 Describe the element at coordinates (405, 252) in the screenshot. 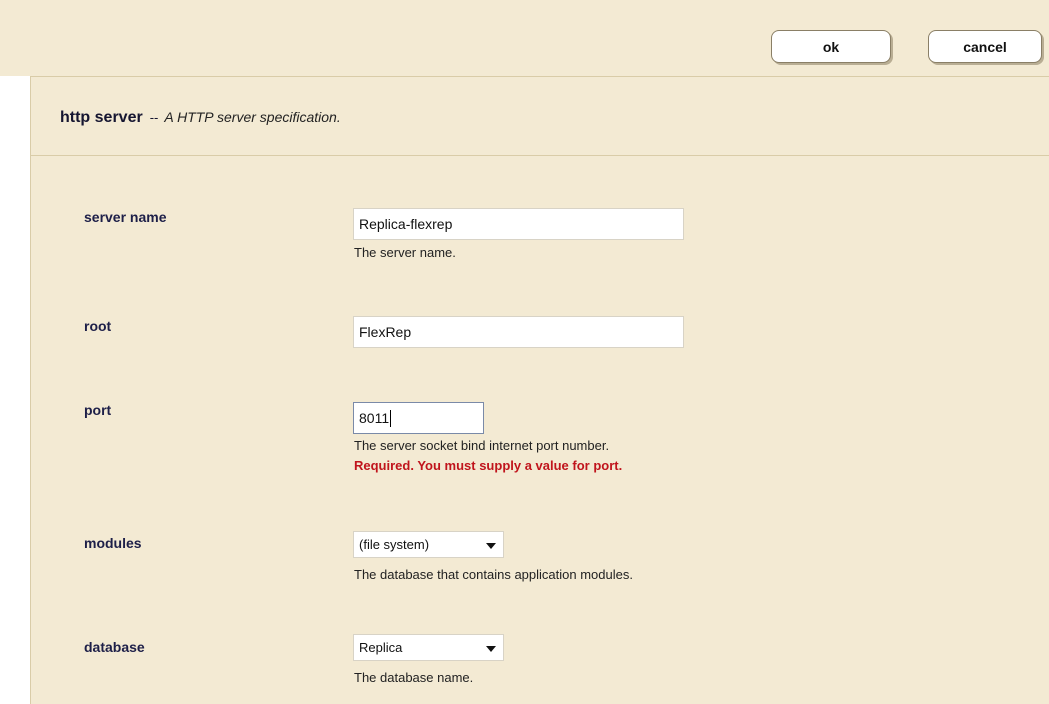

I see `server-name-help: The server name.` at that location.